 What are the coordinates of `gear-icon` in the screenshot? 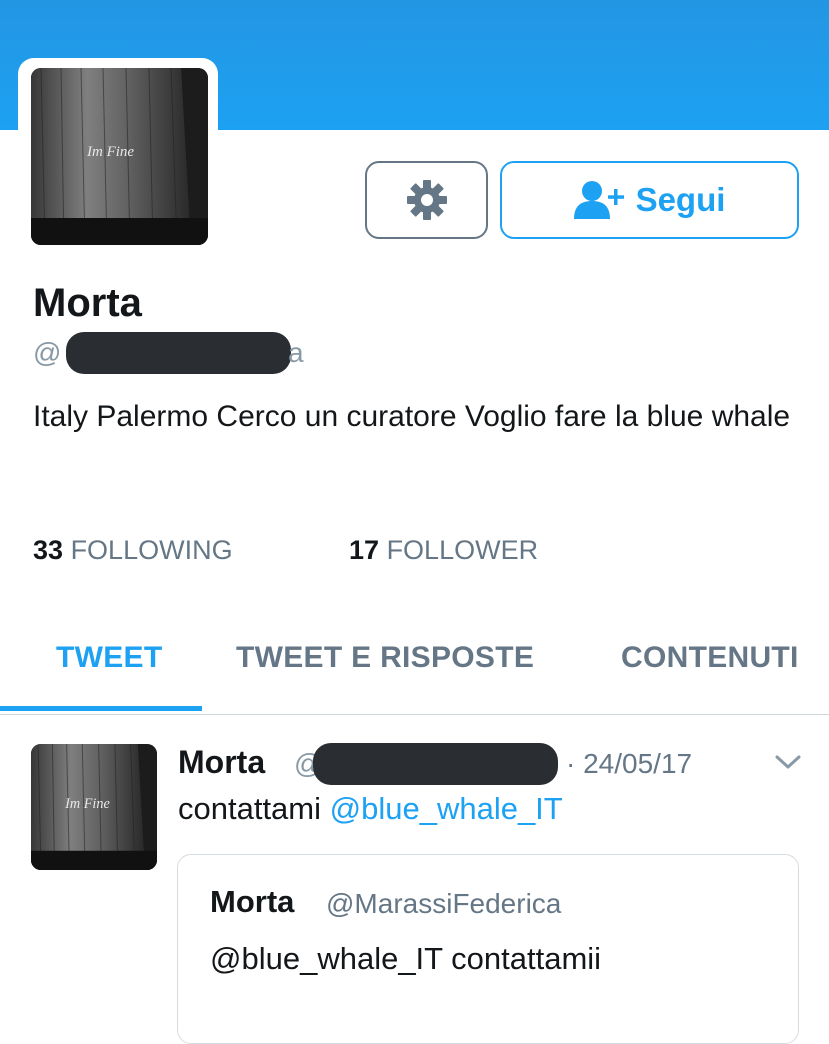 It's located at (426, 200).